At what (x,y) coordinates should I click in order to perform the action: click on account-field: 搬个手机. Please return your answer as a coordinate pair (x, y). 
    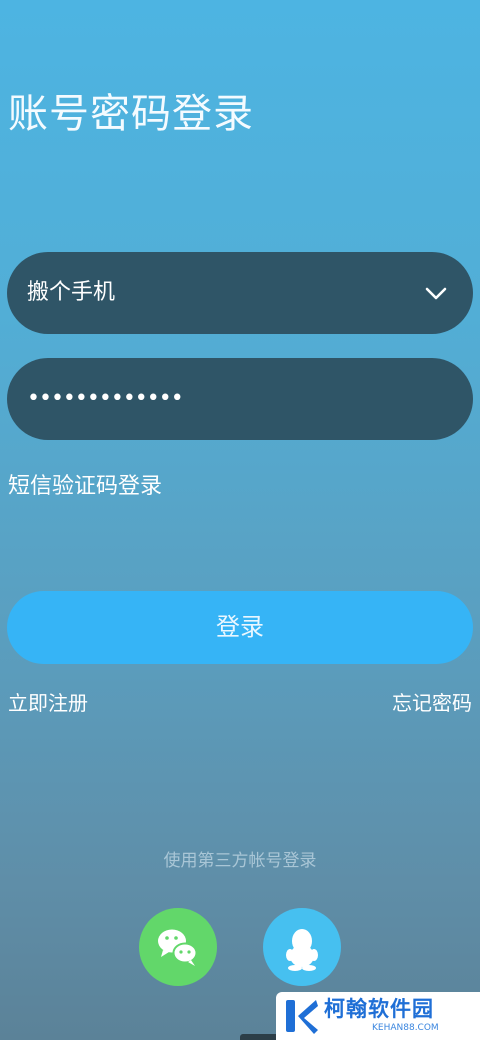
    Looking at the image, I should click on (240, 293).